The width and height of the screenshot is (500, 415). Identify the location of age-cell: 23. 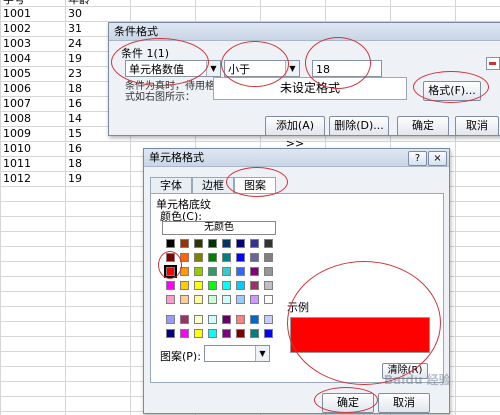
(75, 73).